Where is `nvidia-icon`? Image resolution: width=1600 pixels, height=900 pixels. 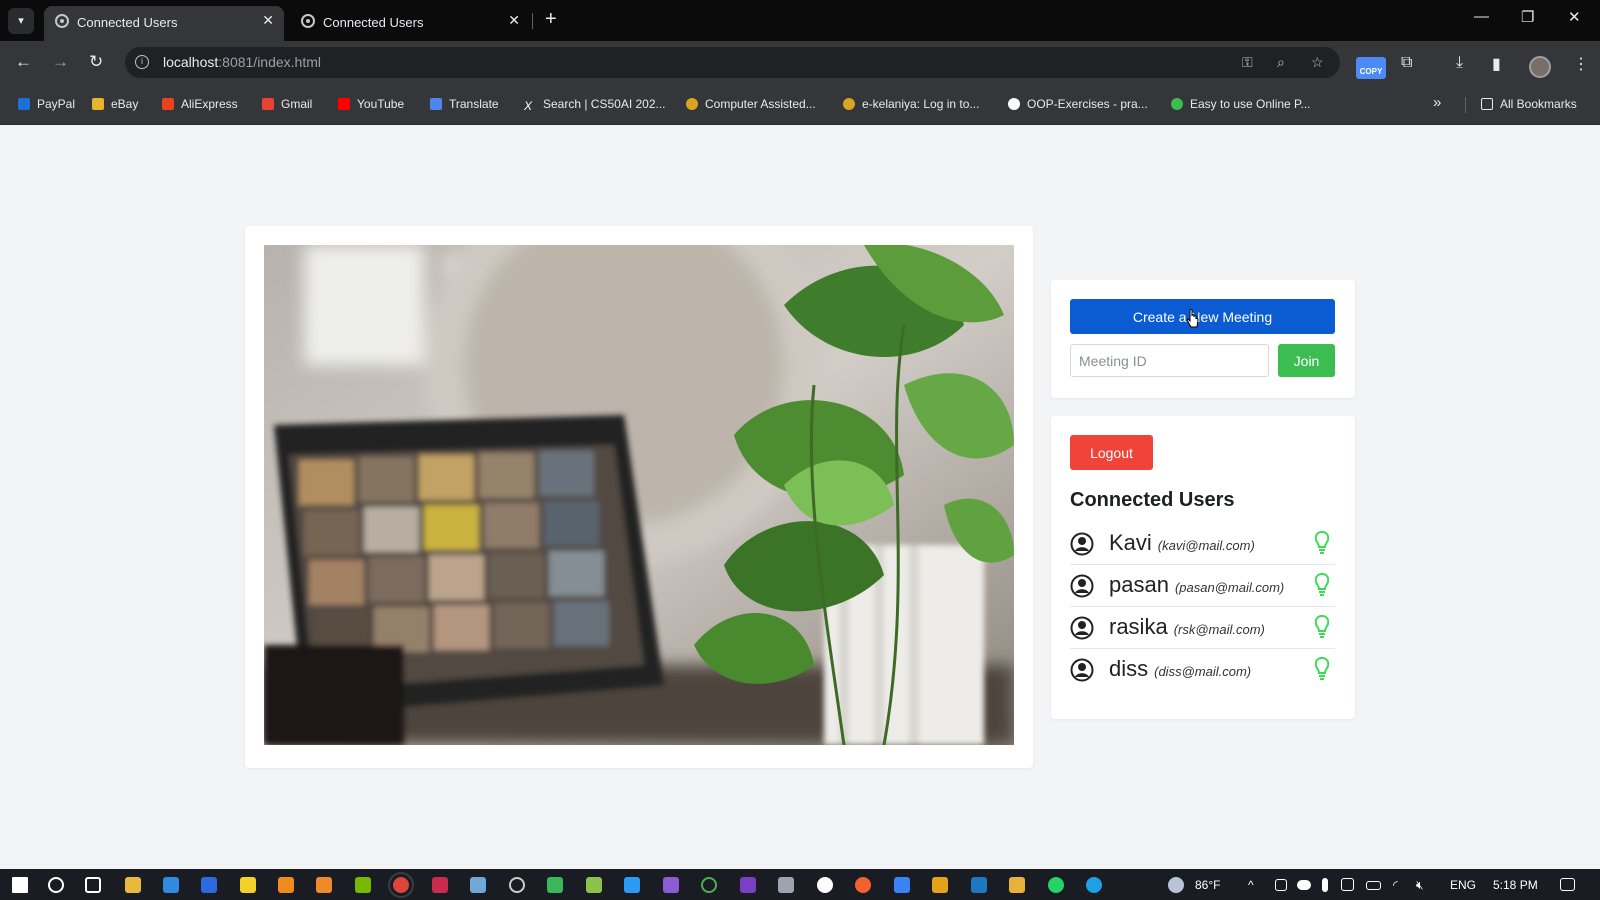
nvidia-icon is located at coordinates (363, 885).